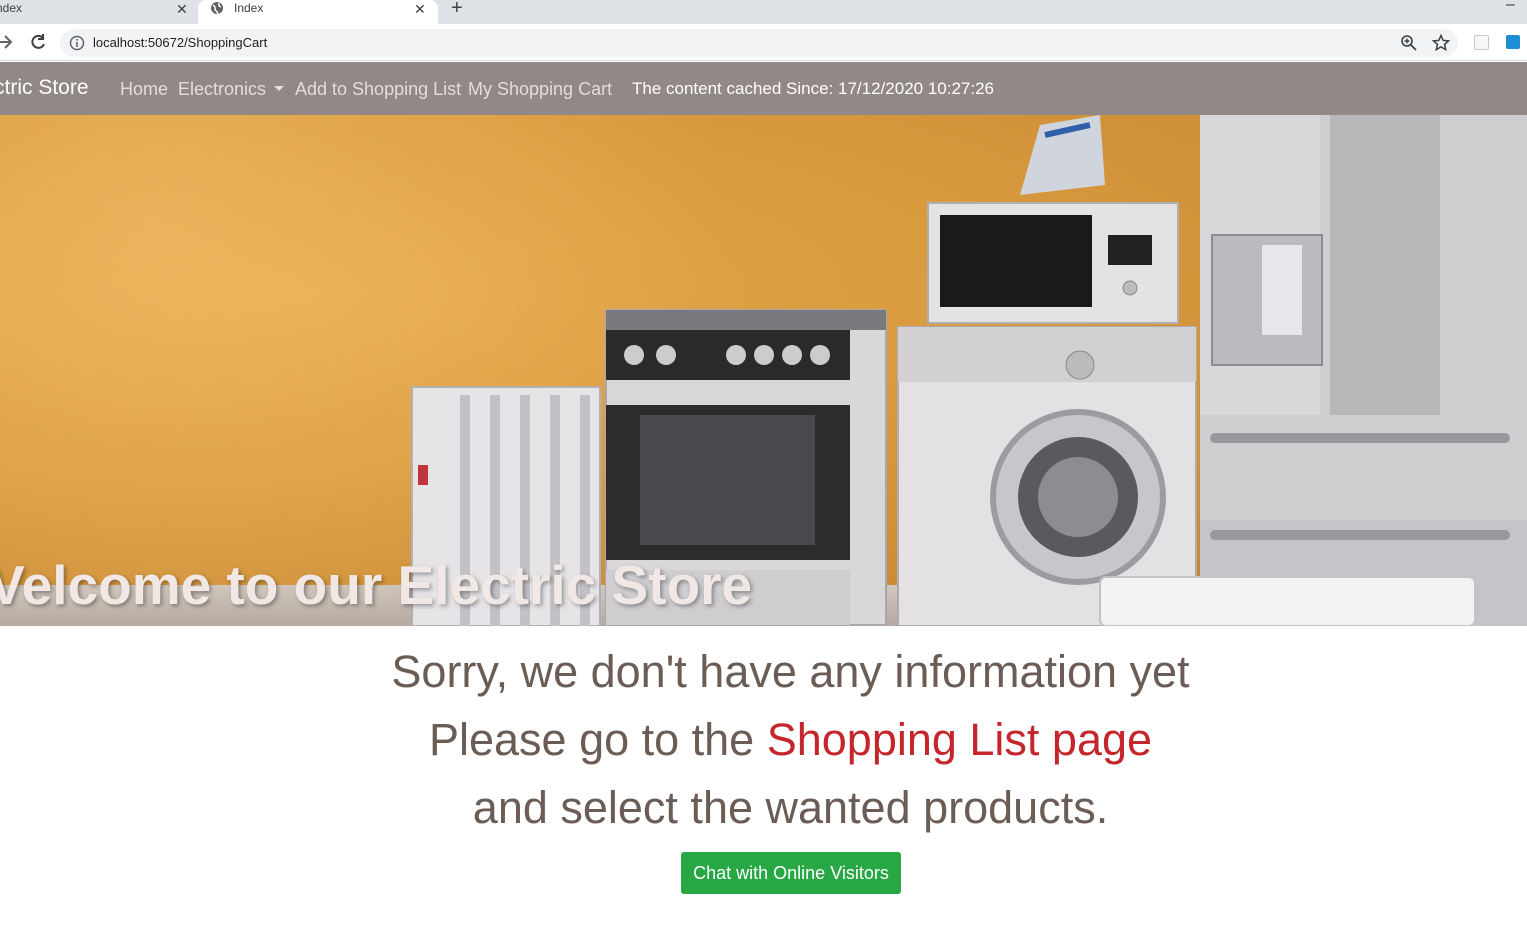 The width and height of the screenshot is (1527, 943). What do you see at coordinates (38, 42) in the screenshot?
I see `reload-icon` at bounding box center [38, 42].